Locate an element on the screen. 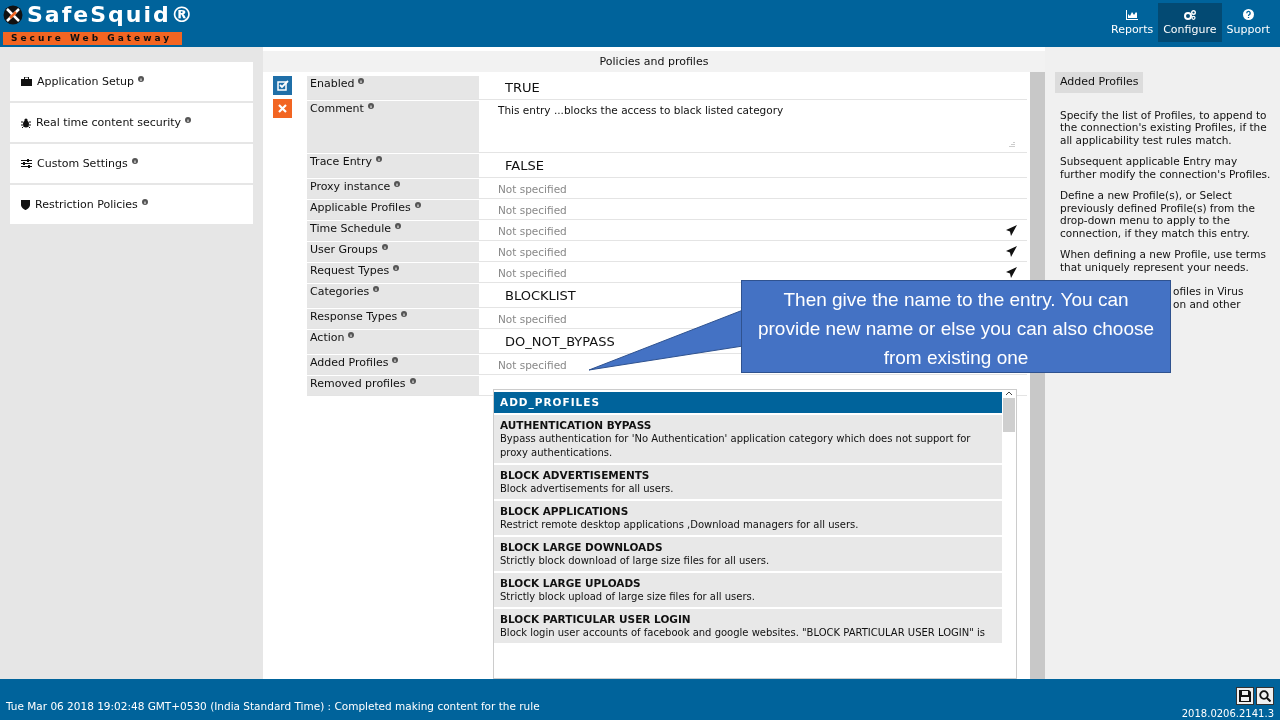 This screenshot has height=720, width=1280. nav-tab: Configure is located at coordinates (1190, 22).